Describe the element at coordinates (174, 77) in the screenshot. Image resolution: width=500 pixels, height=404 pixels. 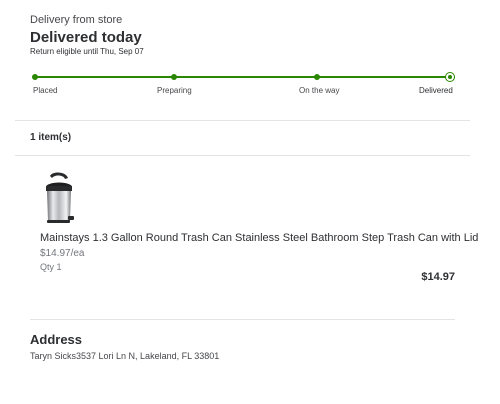
I see `step-dot-preparing` at that location.